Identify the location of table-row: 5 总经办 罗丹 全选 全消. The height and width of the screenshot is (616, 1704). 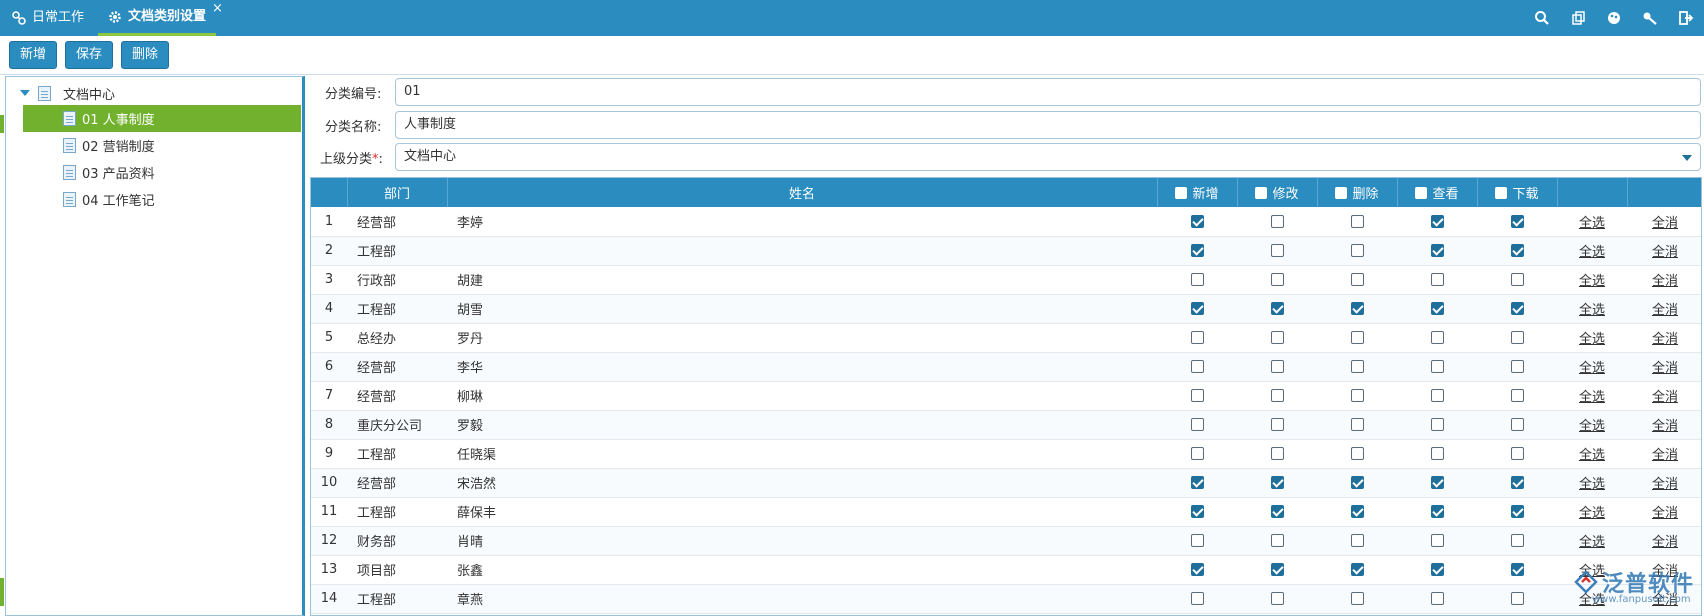
(1006, 338).